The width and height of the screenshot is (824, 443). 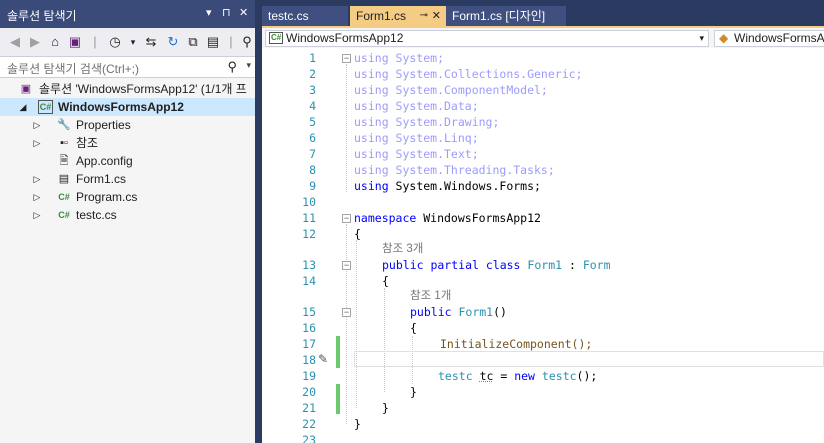 I want to click on line-number: 12, so click(x=309, y=234).